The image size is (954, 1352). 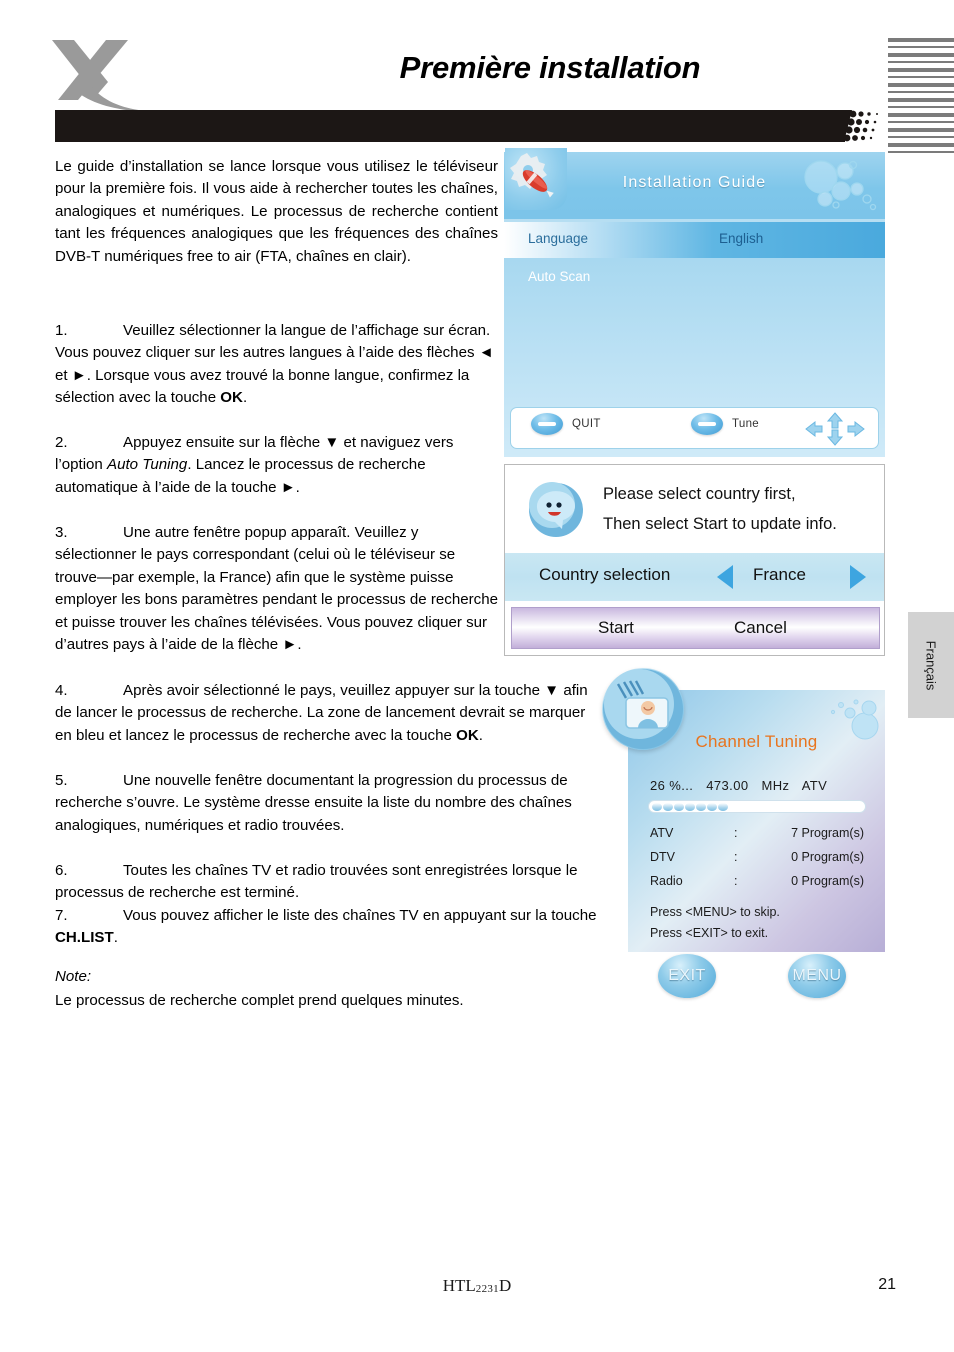 I want to click on tuning-status-line: 26 %... 473.00 MHz ATV, so click(x=743, y=785).